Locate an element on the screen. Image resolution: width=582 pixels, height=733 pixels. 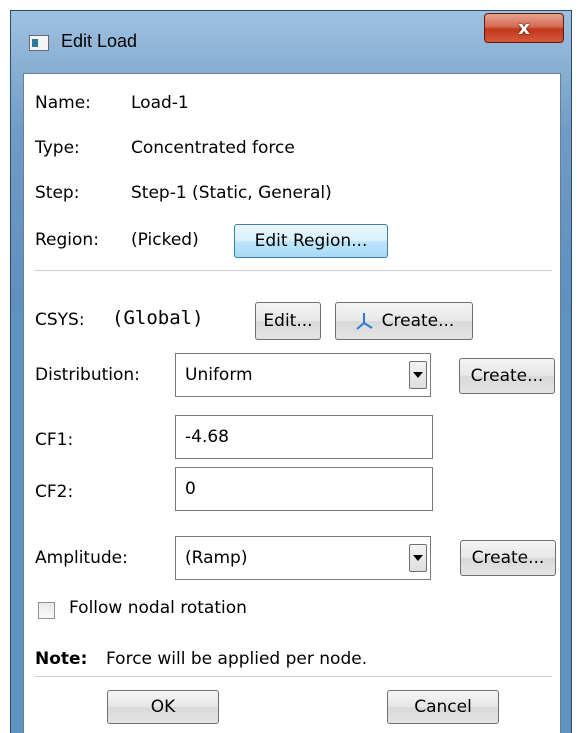
close-button: x is located at coordinates (524, 28).